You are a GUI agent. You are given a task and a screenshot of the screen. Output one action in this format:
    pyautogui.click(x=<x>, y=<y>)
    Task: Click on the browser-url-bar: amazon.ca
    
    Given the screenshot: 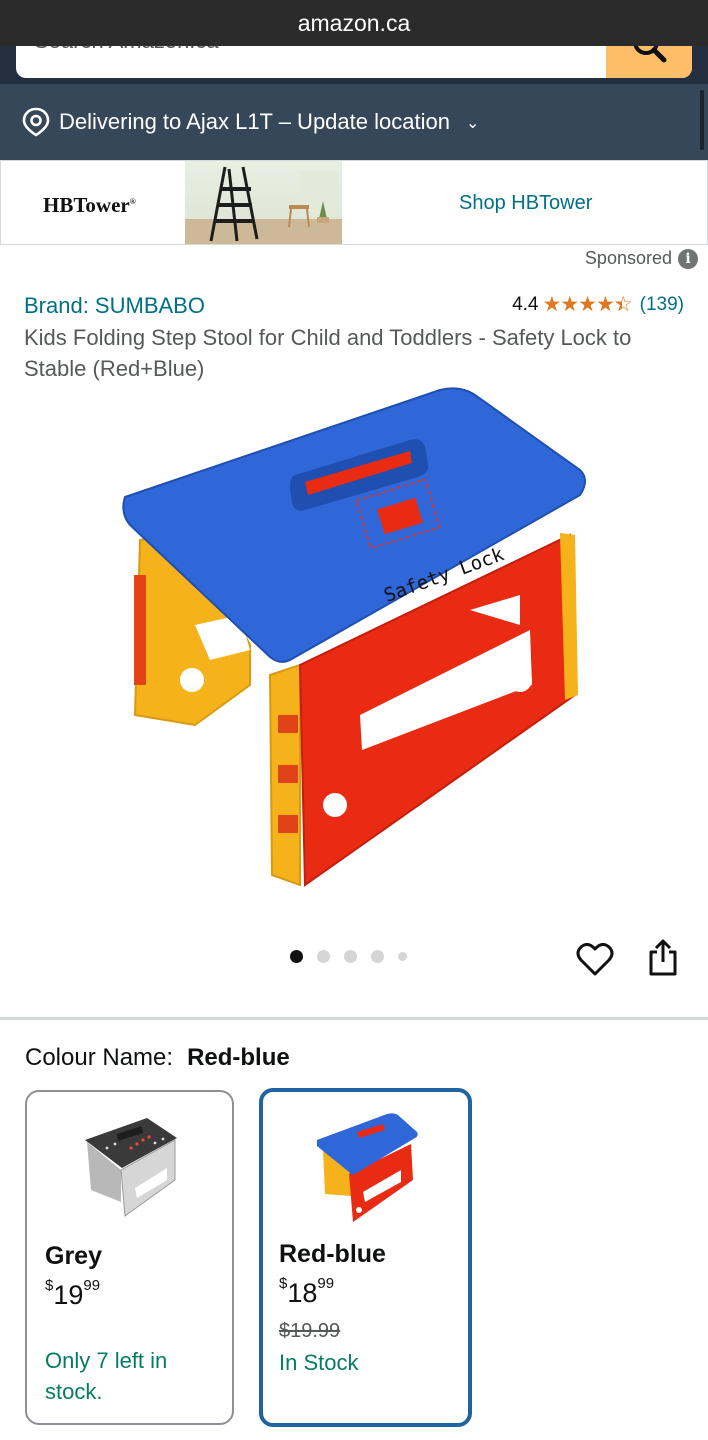 What is the action you would take?
    pyautogui.click(x=354, y=23)
    